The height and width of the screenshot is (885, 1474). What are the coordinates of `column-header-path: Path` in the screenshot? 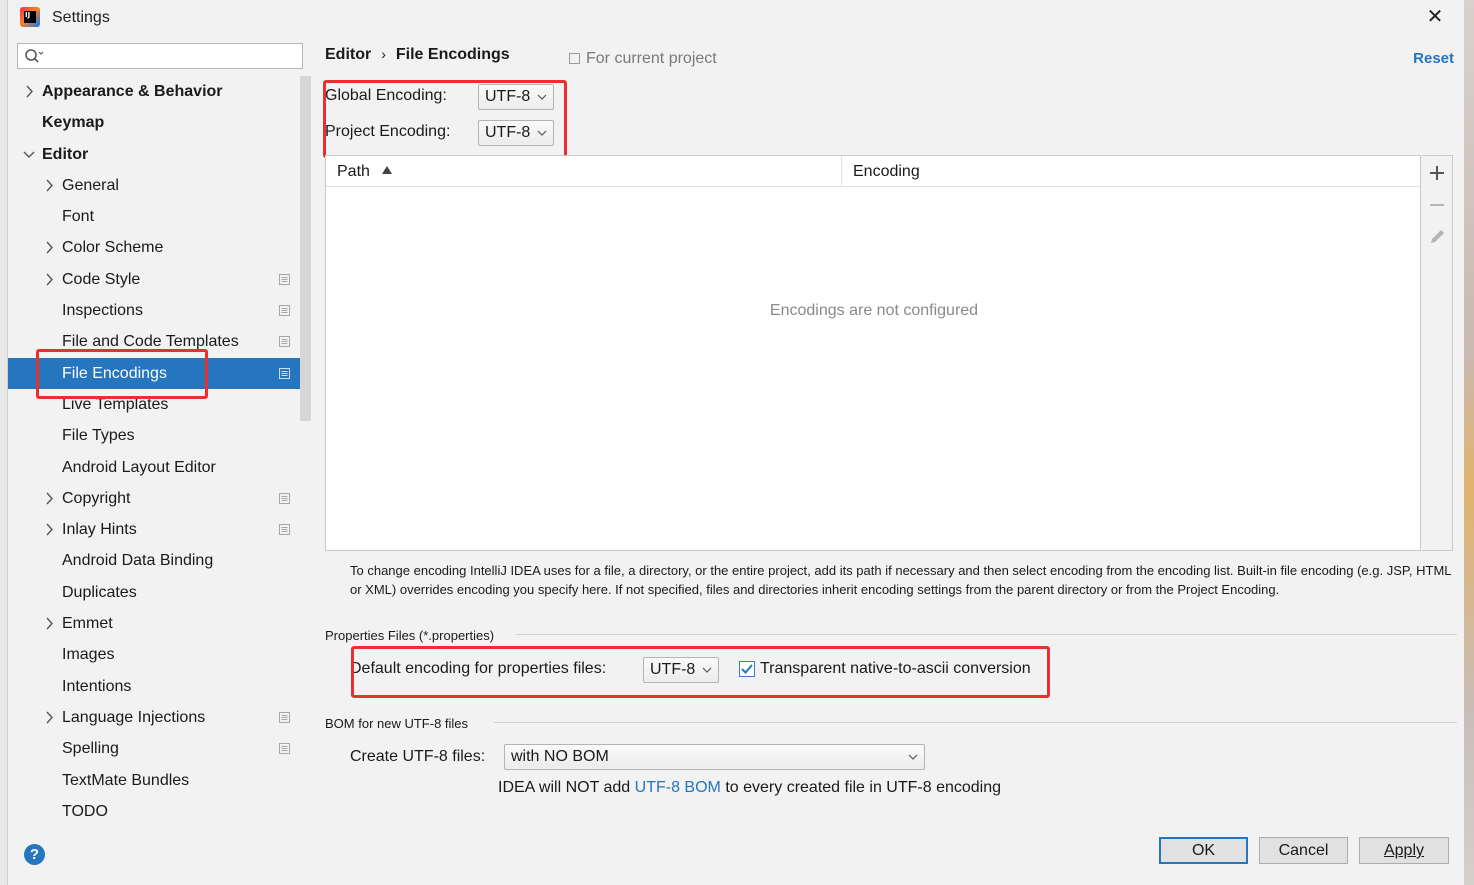 It's located at (584, 171).